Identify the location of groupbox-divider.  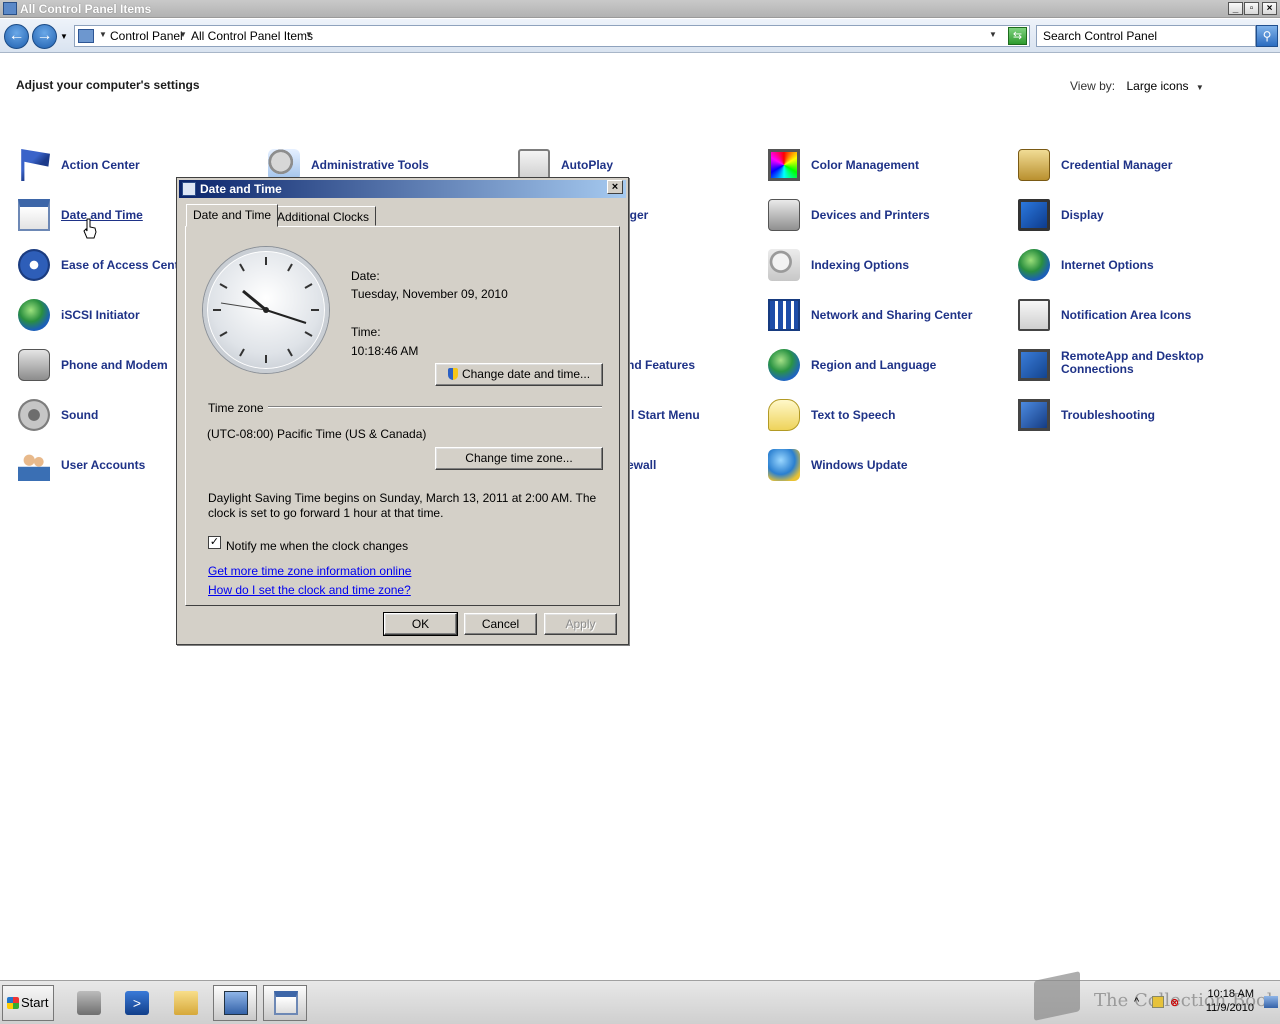
(435, 407).